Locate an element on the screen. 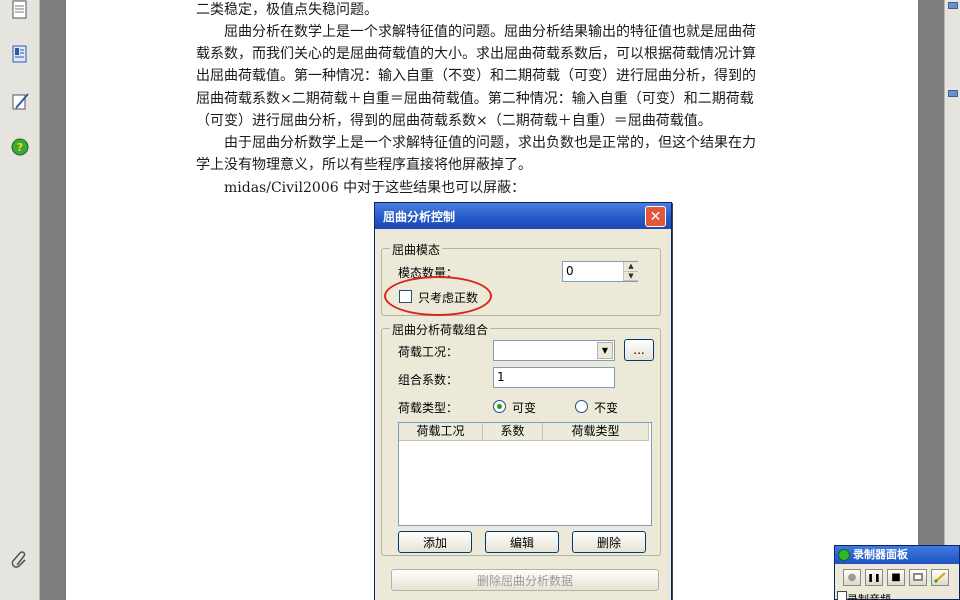 This screenshot has width=960, height=600. mode-count-value: 0 is located at coordinates (570, 271).